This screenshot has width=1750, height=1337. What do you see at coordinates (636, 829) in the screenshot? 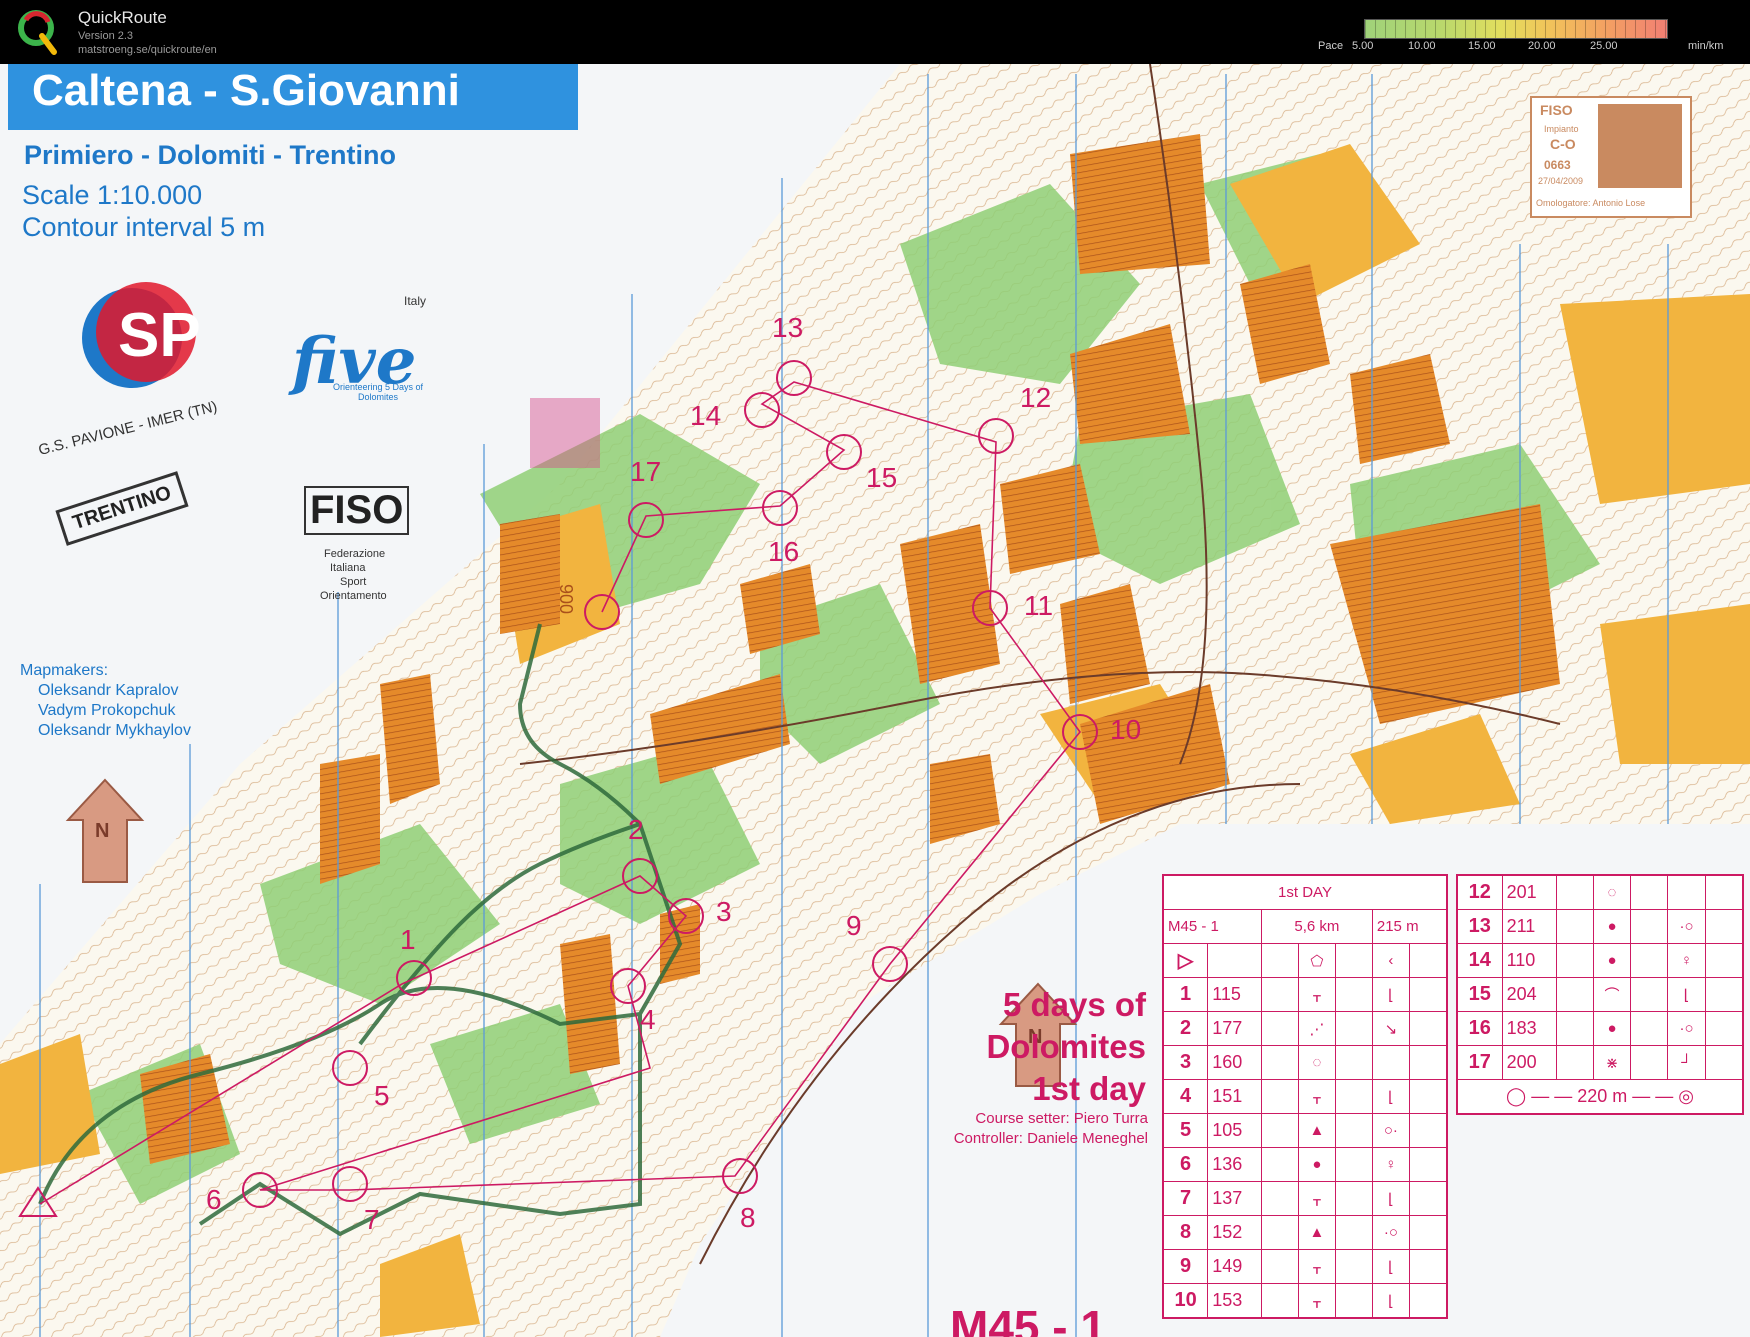
I see `control-number: 2` at bounding box center [636, 829].